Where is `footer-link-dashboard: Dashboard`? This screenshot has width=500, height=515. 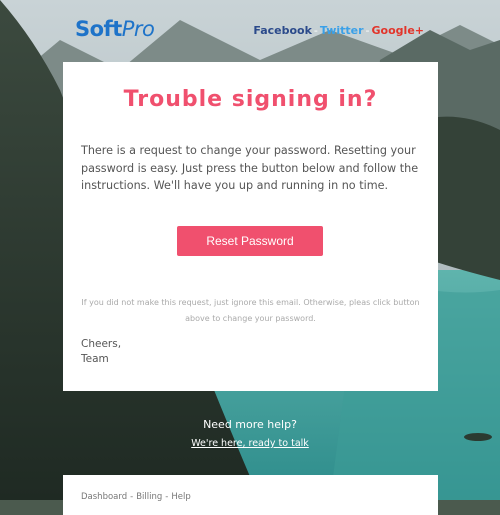 footer-link-dashboard: Dashboard is located at coordinates (104, 497).